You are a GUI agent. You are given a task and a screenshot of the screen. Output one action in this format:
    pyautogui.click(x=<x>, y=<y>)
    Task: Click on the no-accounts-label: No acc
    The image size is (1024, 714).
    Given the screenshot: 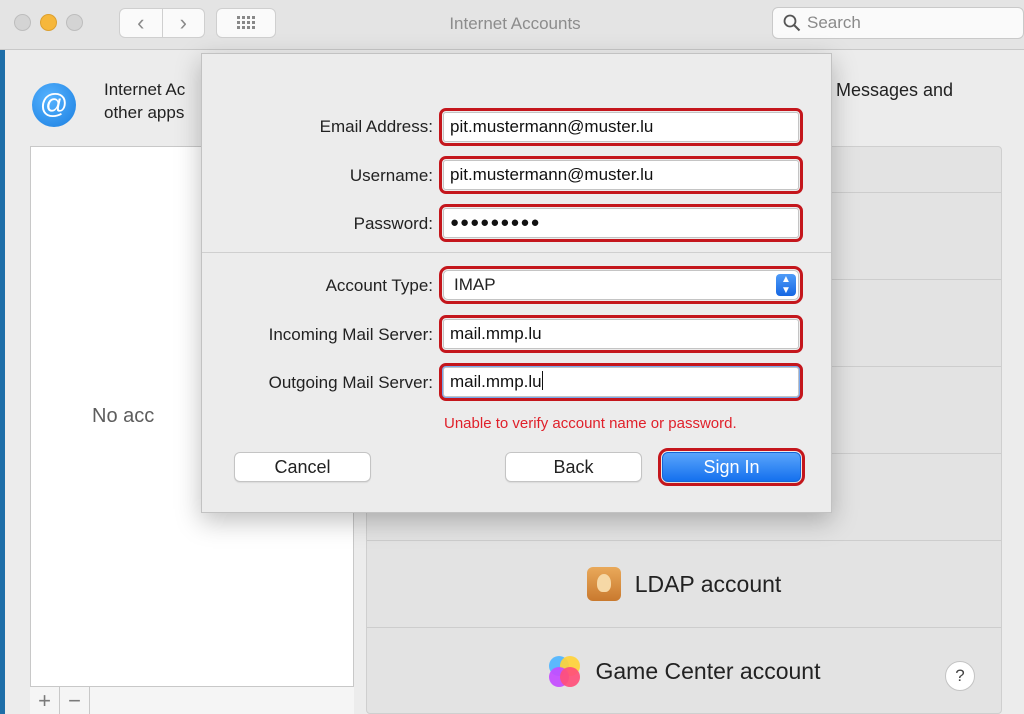 What is the action you would take?
    pyautogui.click(x=123, y=416)
    